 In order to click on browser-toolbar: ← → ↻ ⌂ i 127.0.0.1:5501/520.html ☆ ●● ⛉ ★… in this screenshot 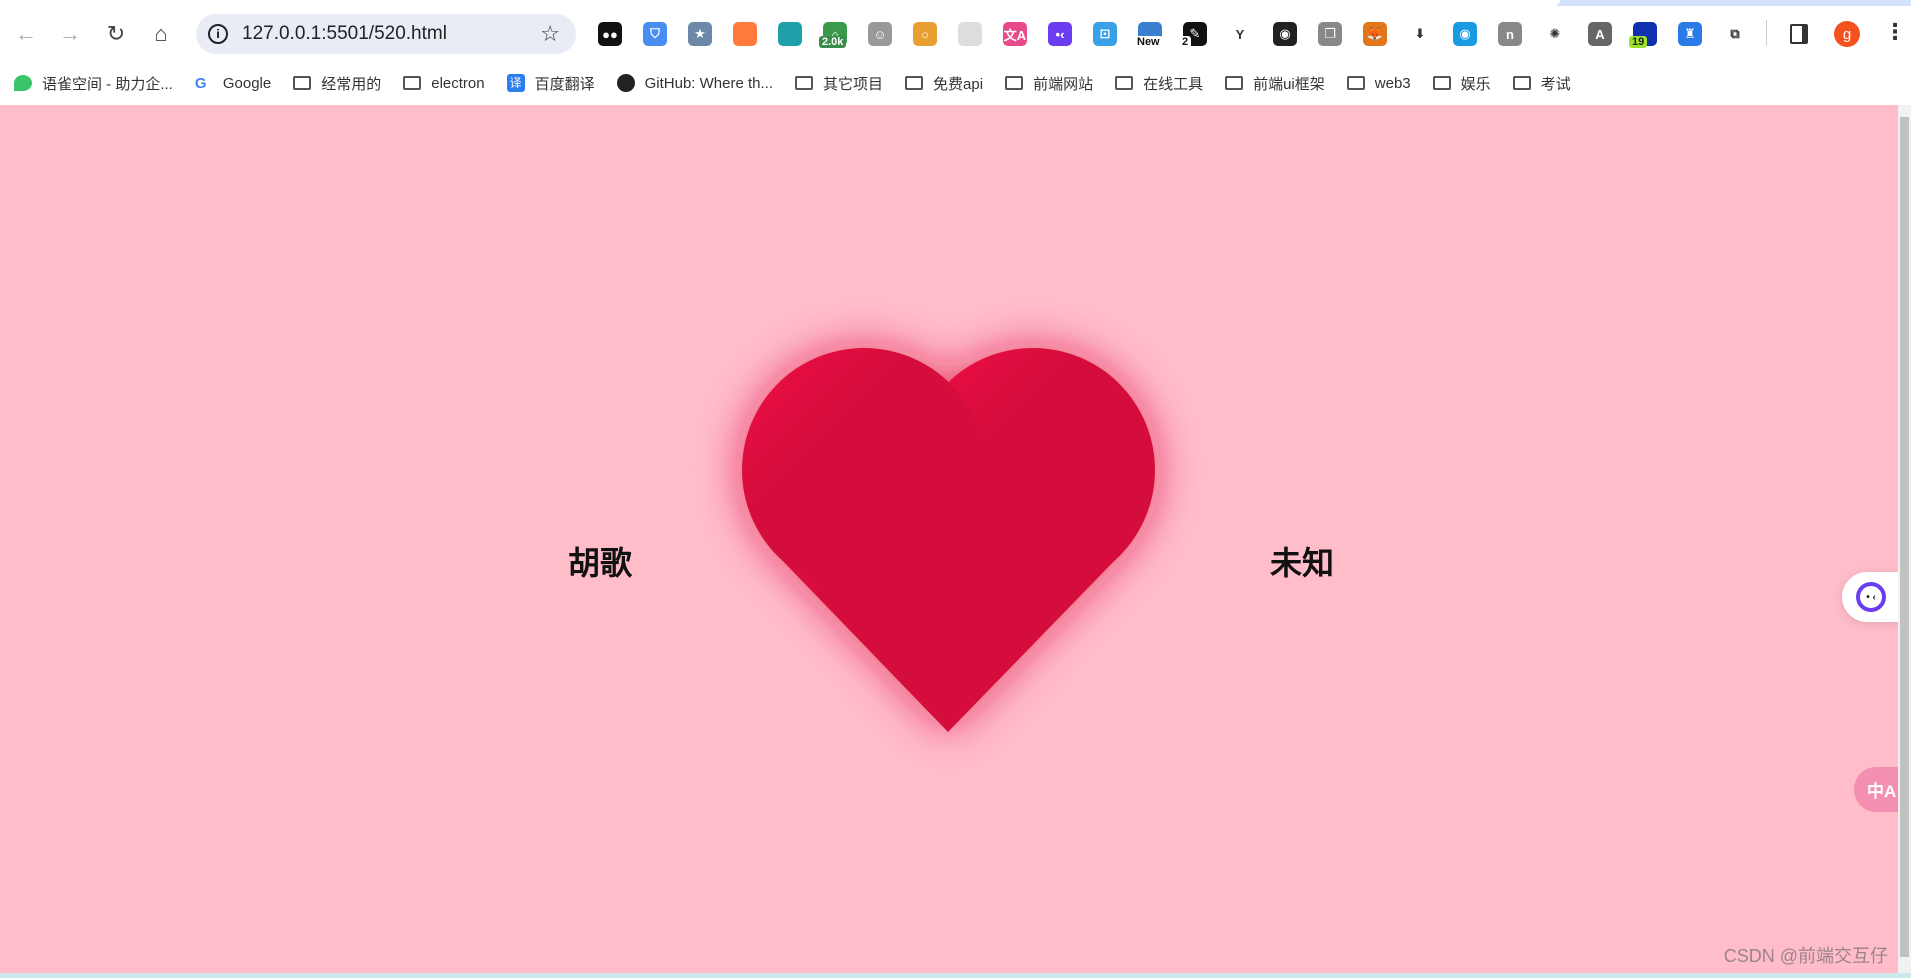, I will do `click(955, 33)`.